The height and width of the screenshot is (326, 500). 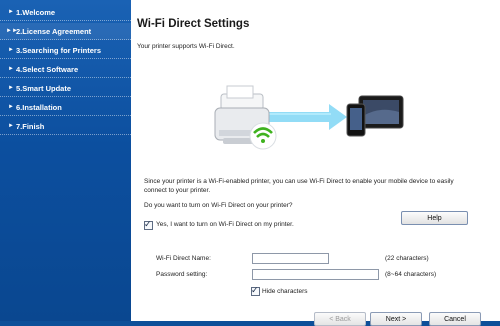 I want to click on wifi-icon, so click(x=263, y=136).